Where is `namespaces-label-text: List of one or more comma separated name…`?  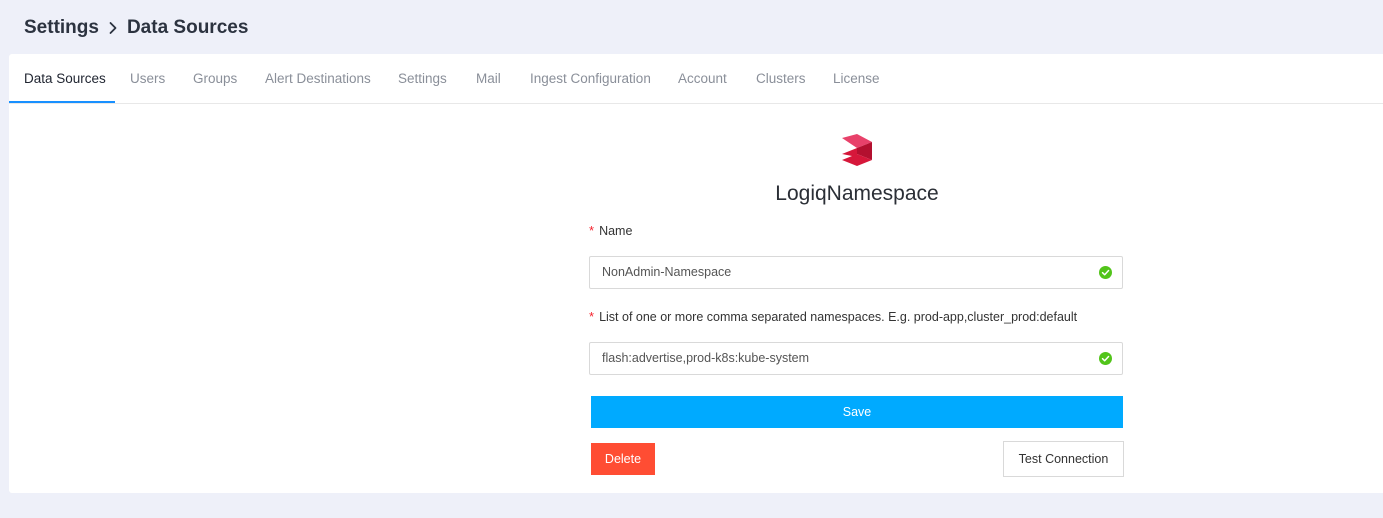 namespaces-label-text: List of one or more comma separated name… is located at coordinates (838, 317).